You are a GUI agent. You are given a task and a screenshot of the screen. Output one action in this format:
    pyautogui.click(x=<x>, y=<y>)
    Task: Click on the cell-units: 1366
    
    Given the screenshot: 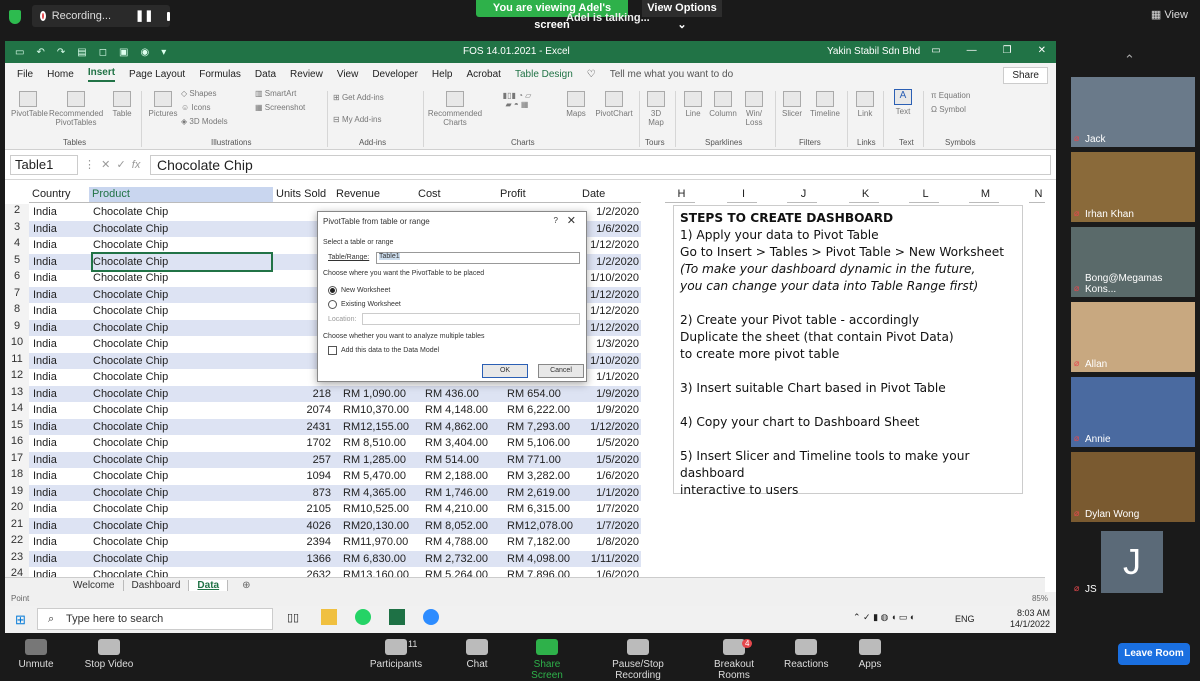 What is the action you would take?
    pyautogui.click(x=304, y=559)
    